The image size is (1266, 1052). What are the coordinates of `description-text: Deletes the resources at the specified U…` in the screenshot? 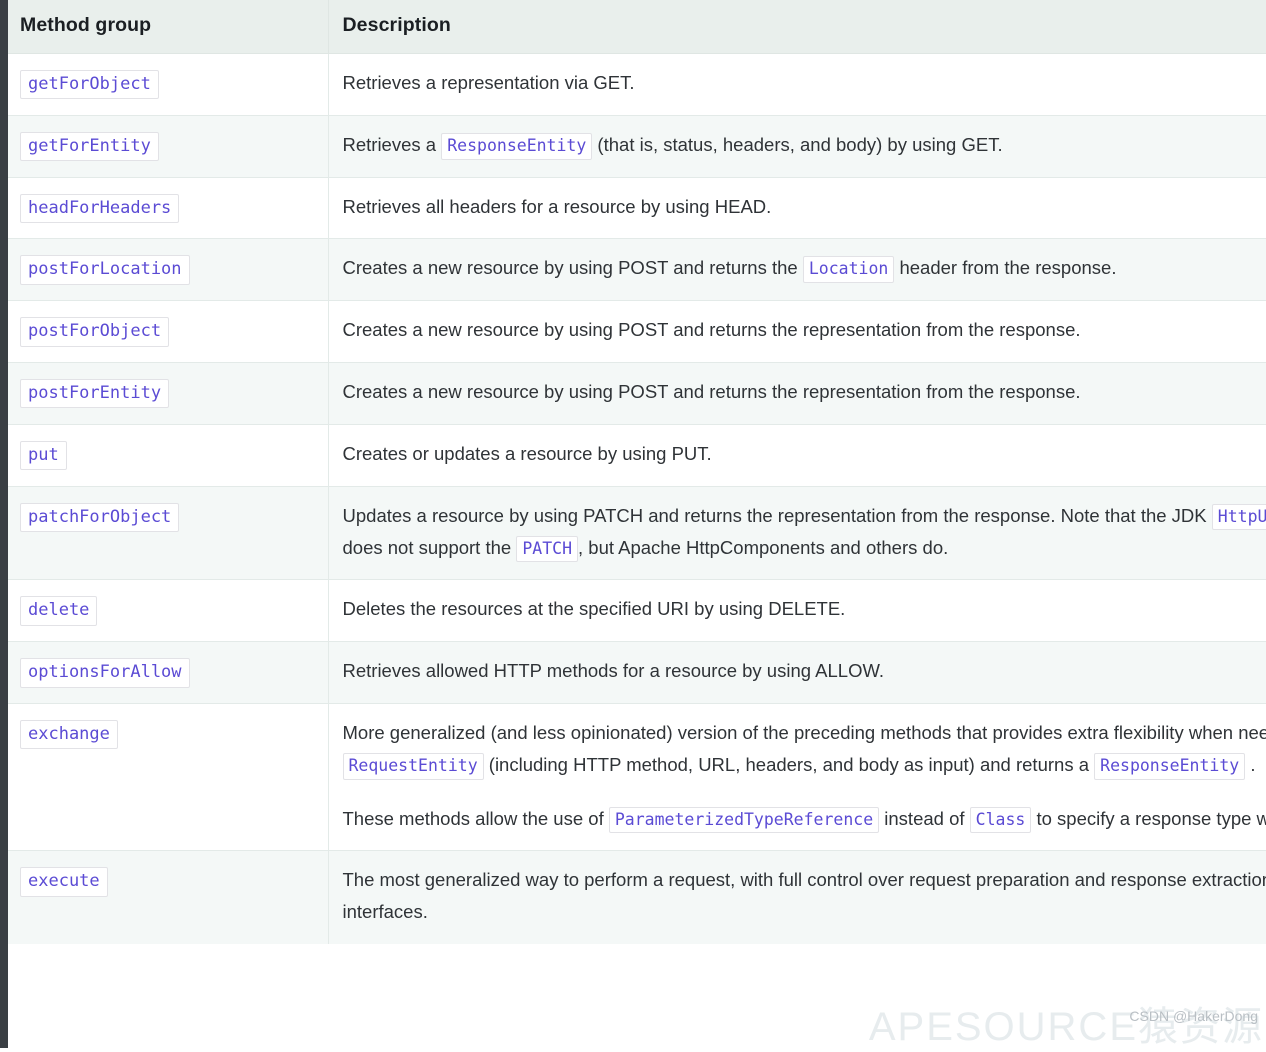 It's located at (594, 608).